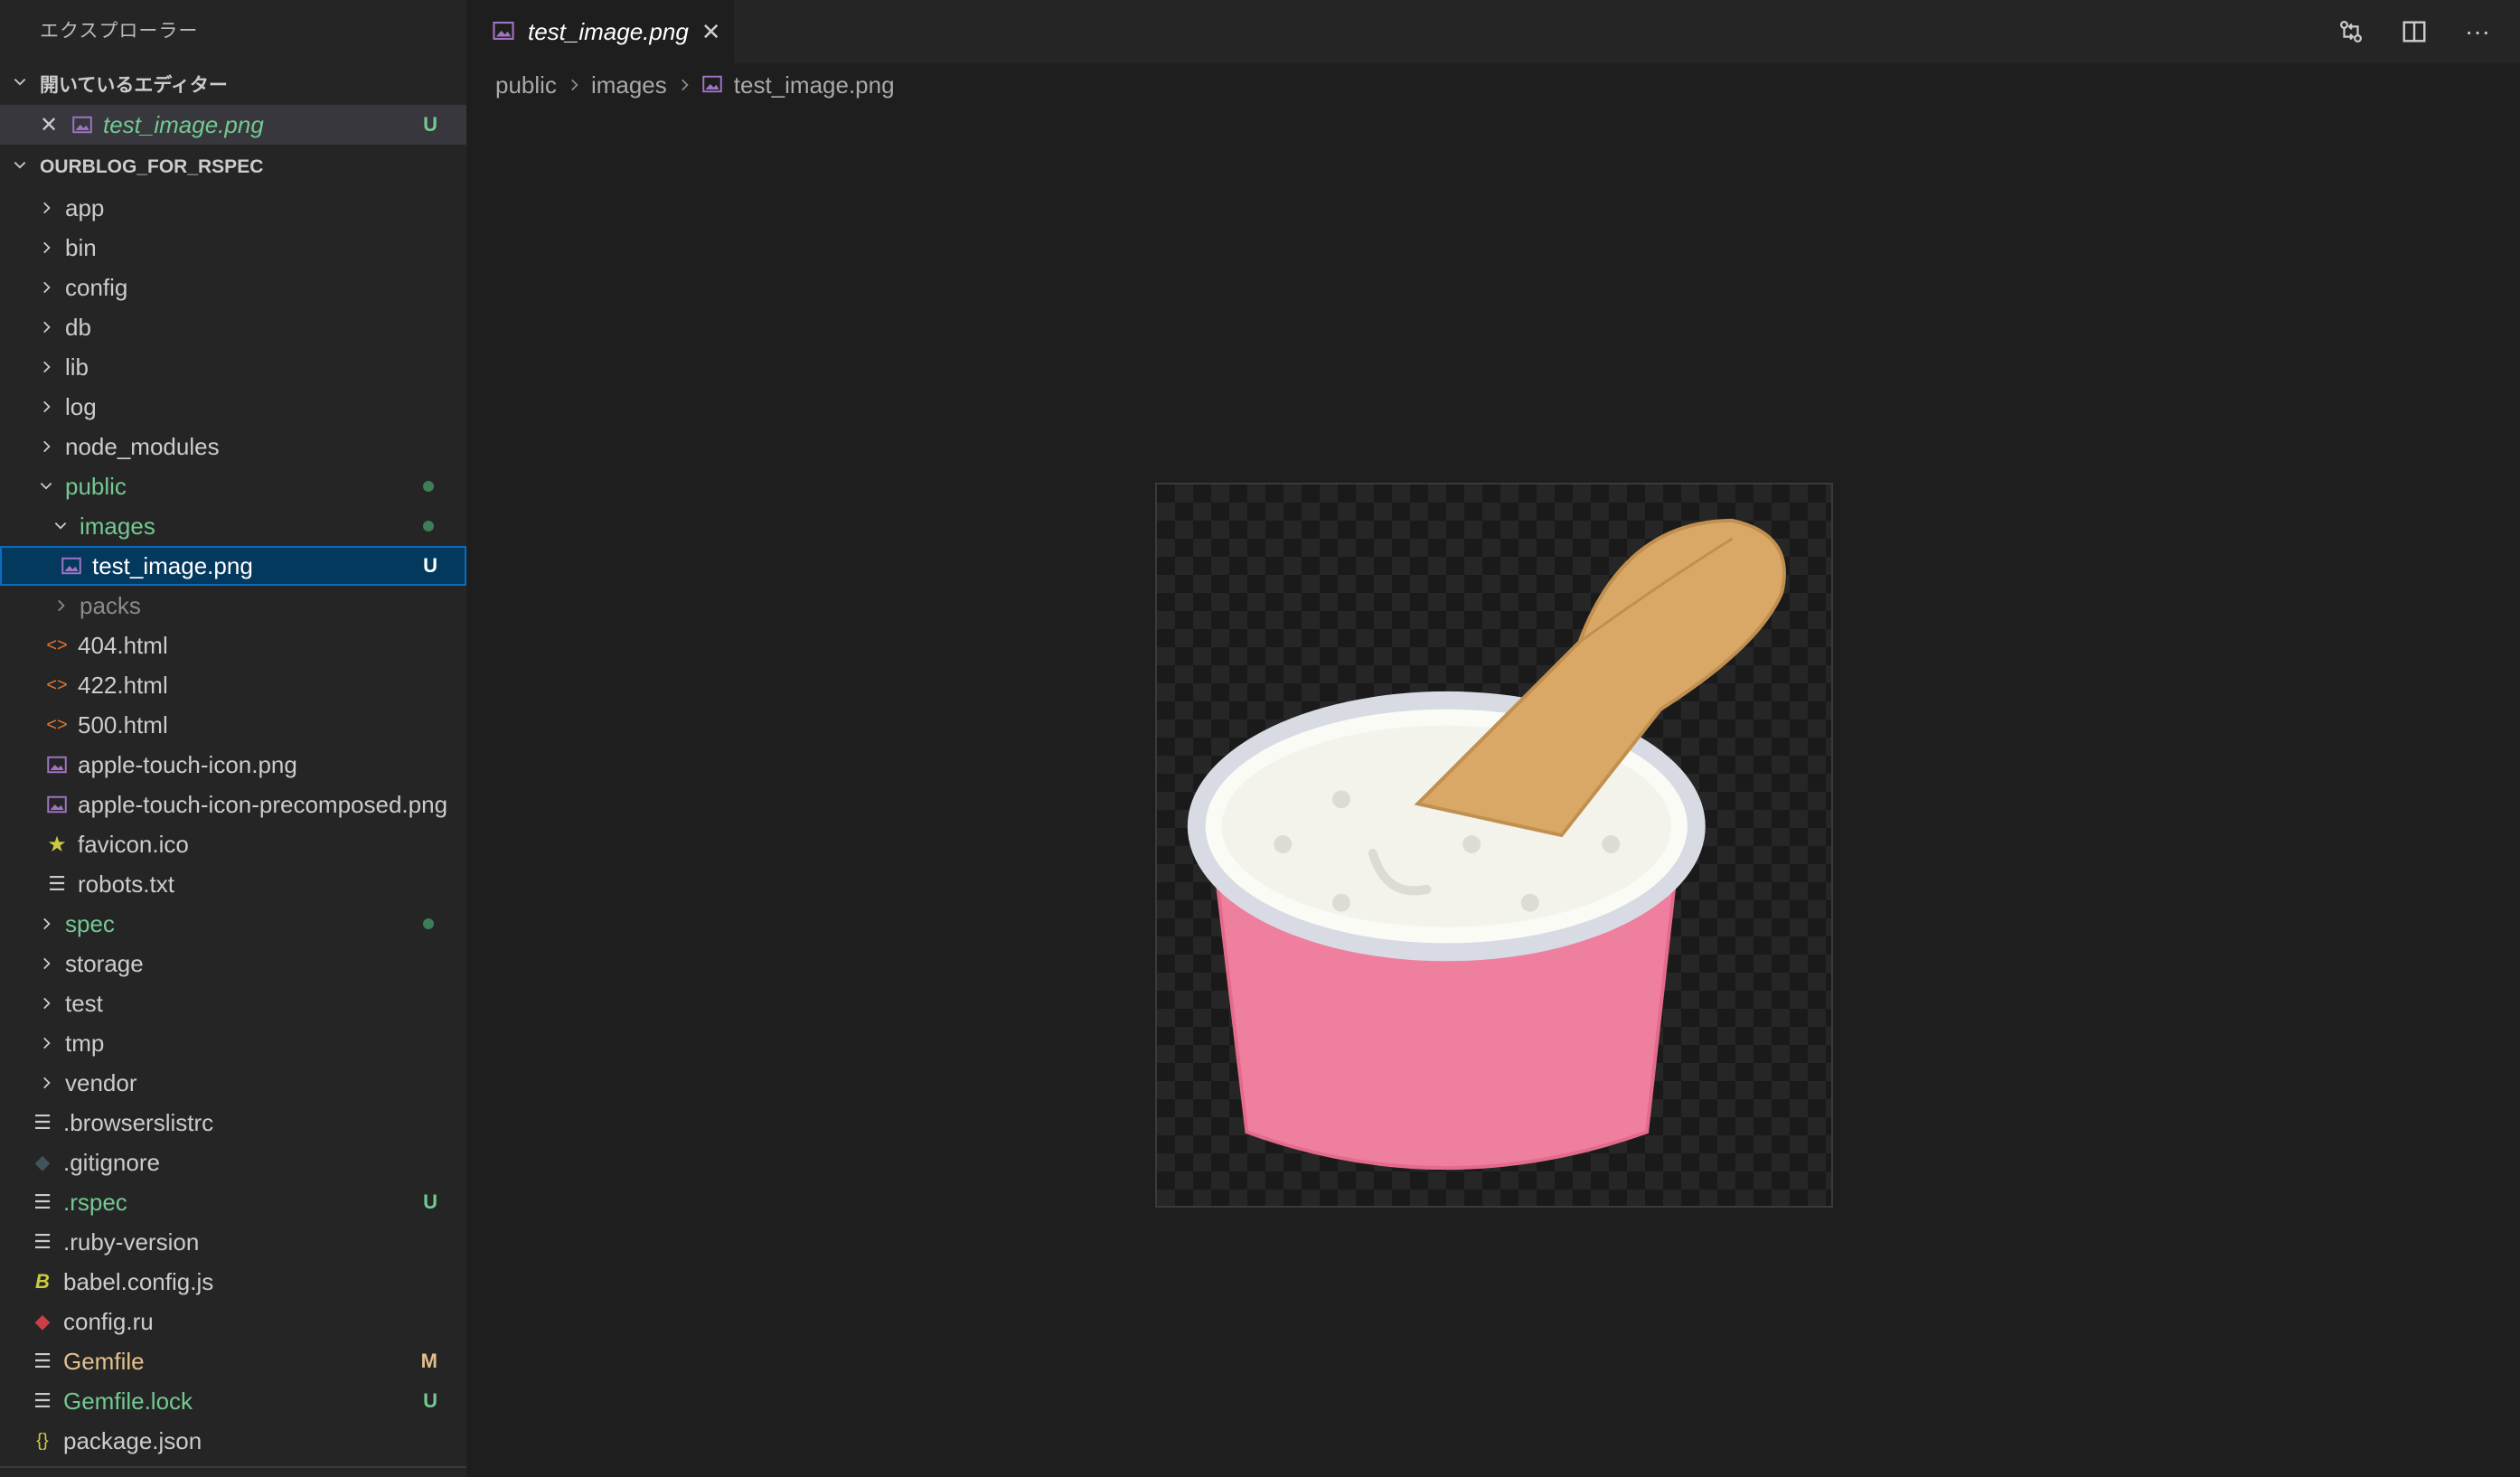 This screenshot has height=1477, width=2520. I want to click on file-label: .browserslistrc, so click(139, 1122).